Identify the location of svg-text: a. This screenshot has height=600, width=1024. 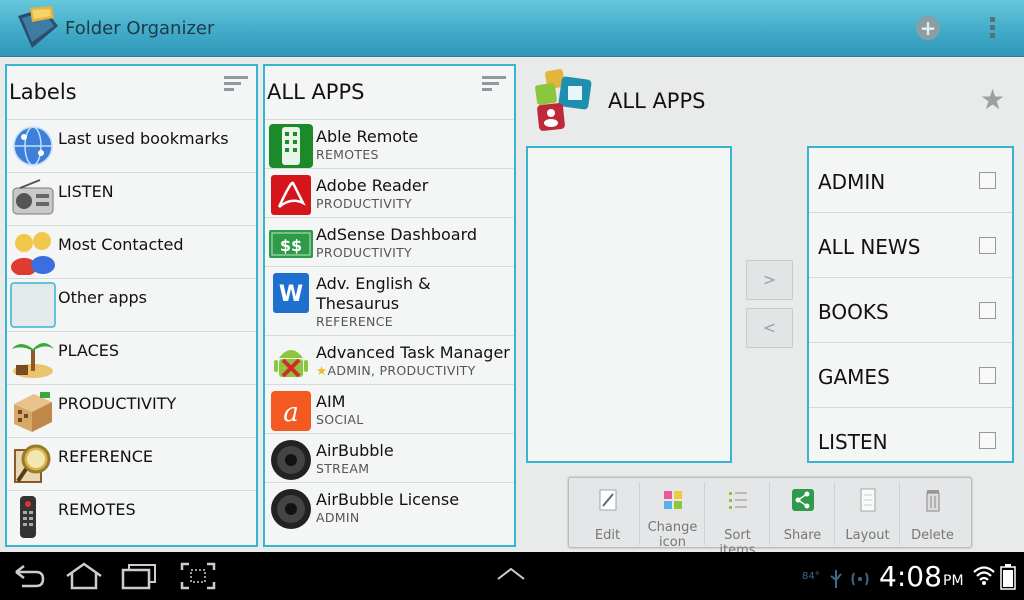
(291, 413).